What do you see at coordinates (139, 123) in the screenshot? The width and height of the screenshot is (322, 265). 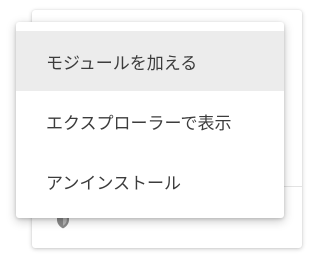 I see `menu-item-label: エクスプローラーで表示` at bounding box center [139, 123].